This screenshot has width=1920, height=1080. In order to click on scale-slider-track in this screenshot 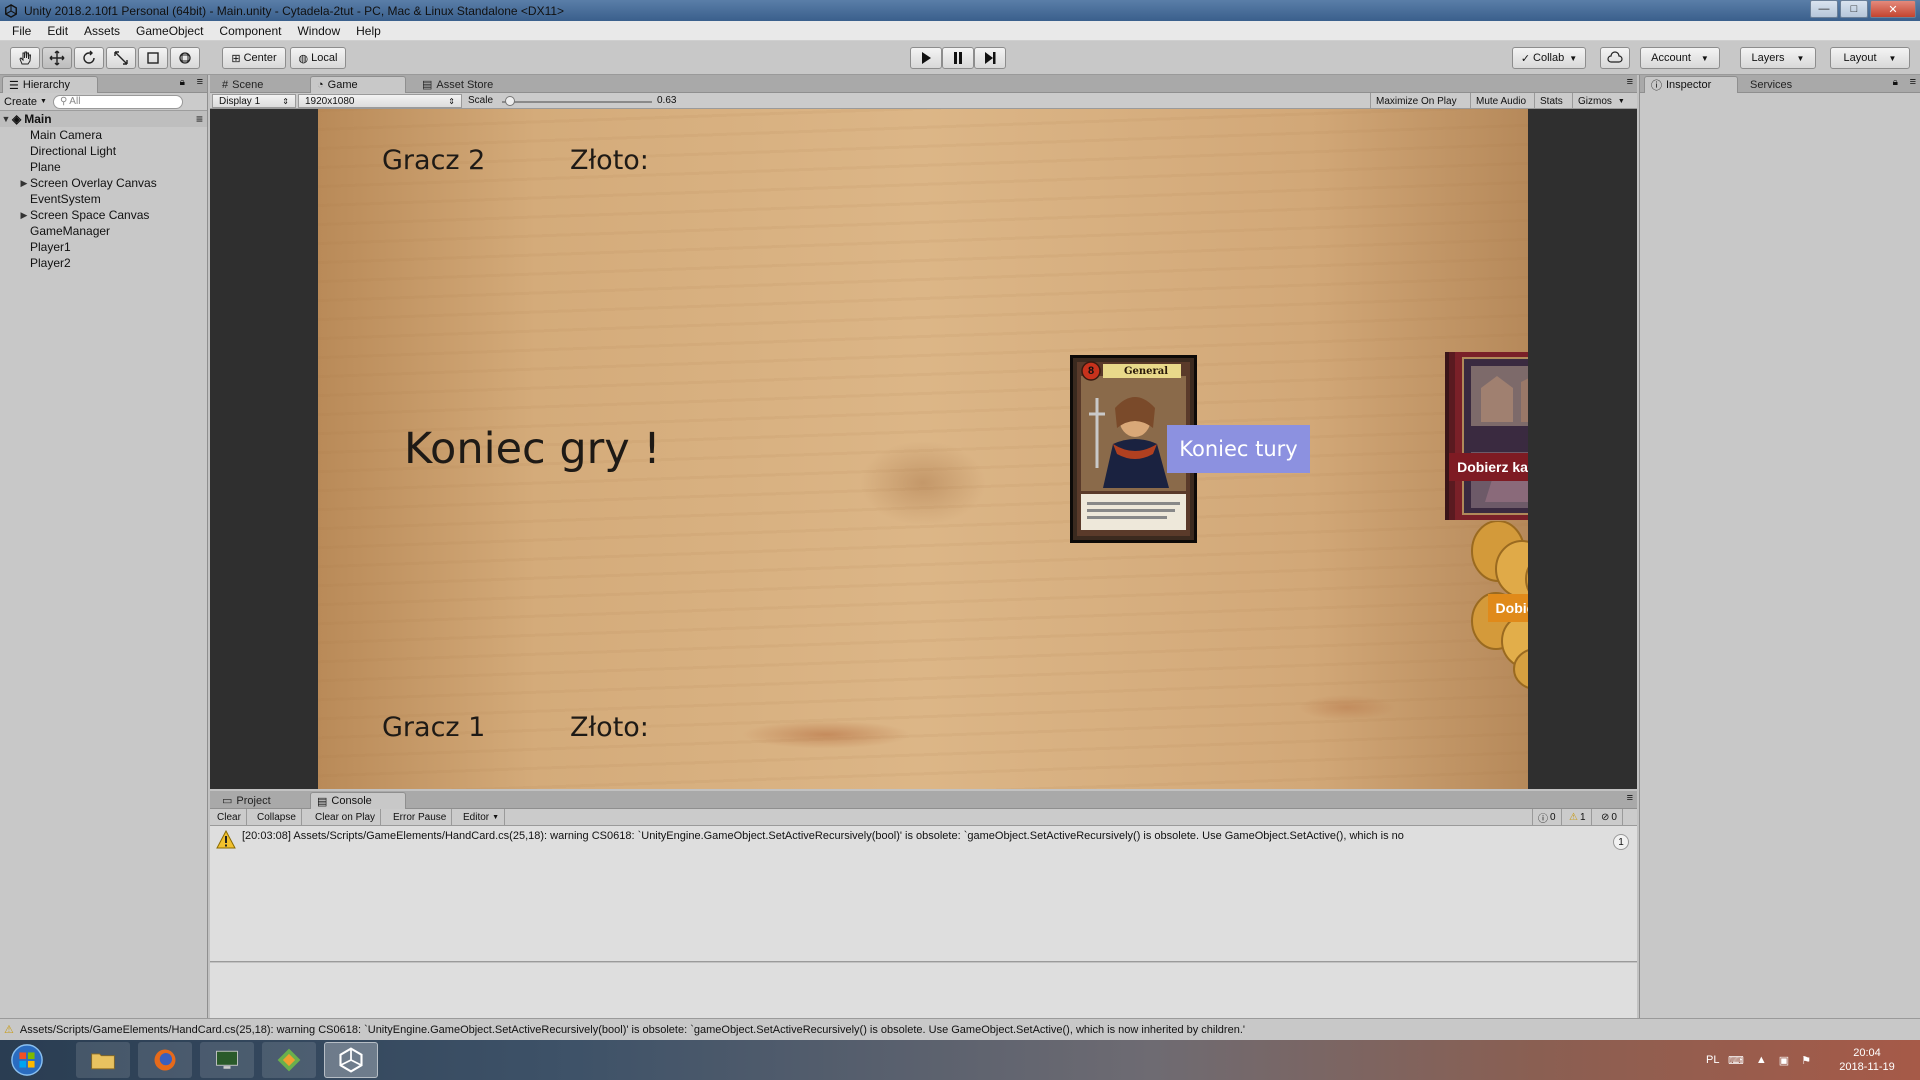, I will do `click(577, 102)`.